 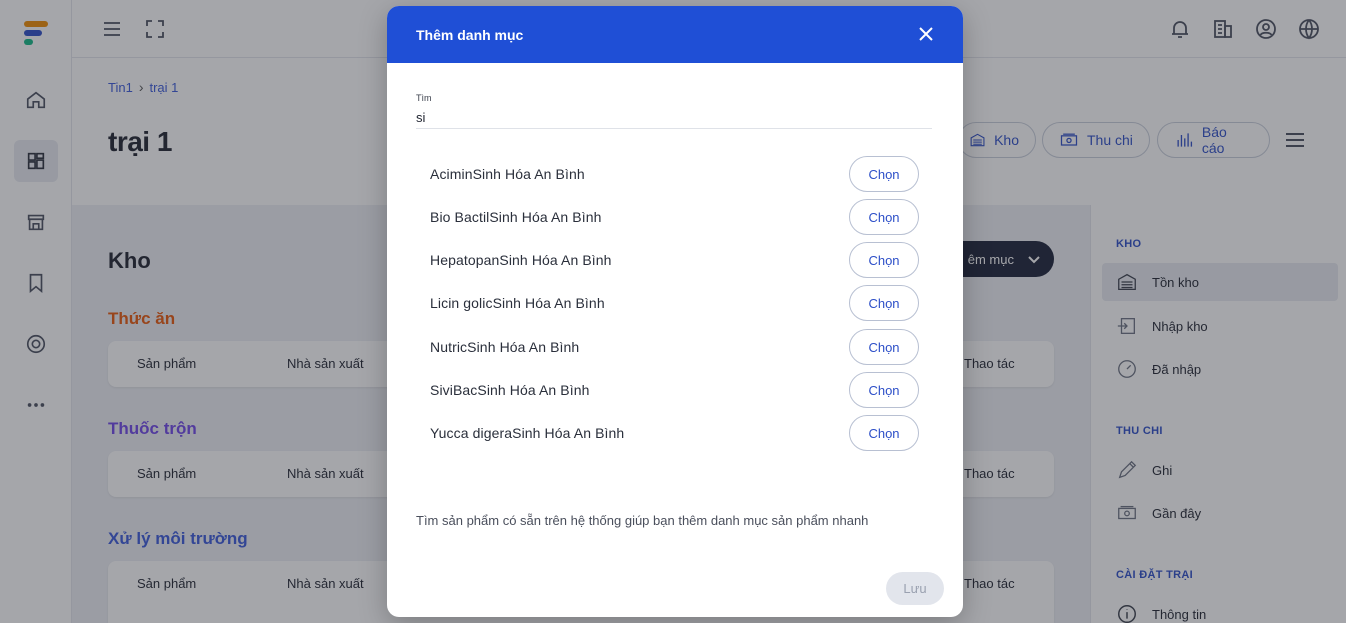 What do you see at coordinates (470, 35) in the screenshot?
I see `dialog-title: Thêm danh mục` at bounding box center [470, 35].